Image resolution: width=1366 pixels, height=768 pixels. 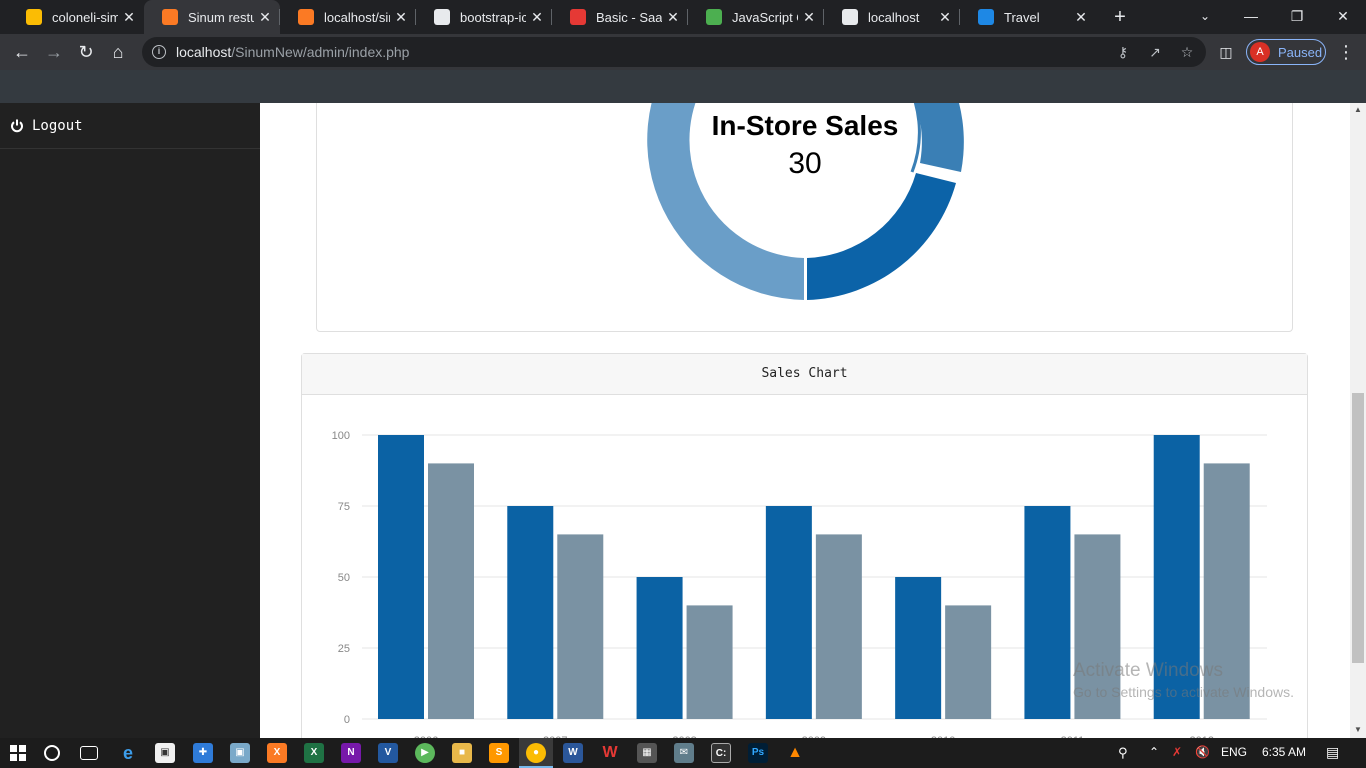 What do you see at coordinates (118, 52) in the screenshot?
I see `home-icon: ⌂` at bounding box center [118, 52].